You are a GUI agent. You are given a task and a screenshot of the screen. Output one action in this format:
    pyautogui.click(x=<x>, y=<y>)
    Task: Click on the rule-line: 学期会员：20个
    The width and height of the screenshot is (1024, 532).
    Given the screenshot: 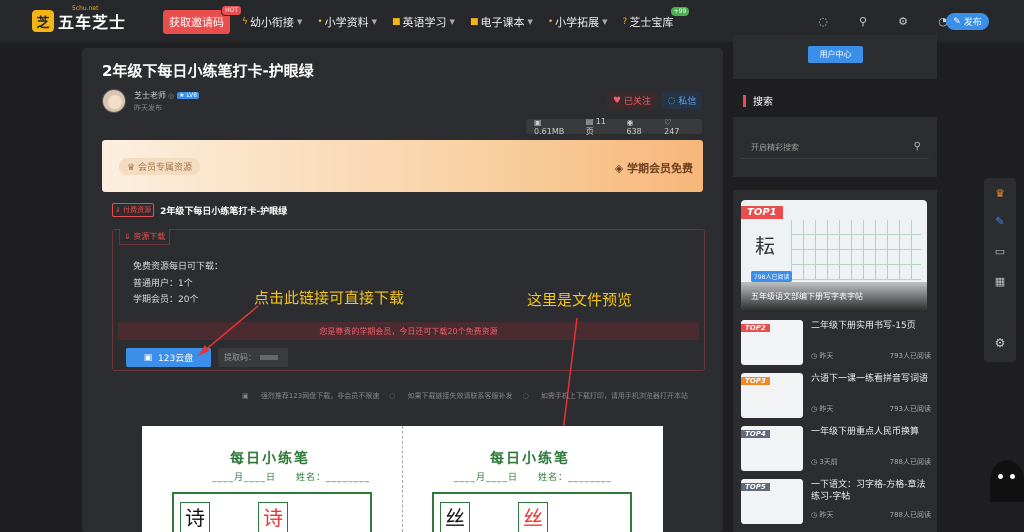 What is the action you would take?
    pyautogui.click(x=166, y=300)
    